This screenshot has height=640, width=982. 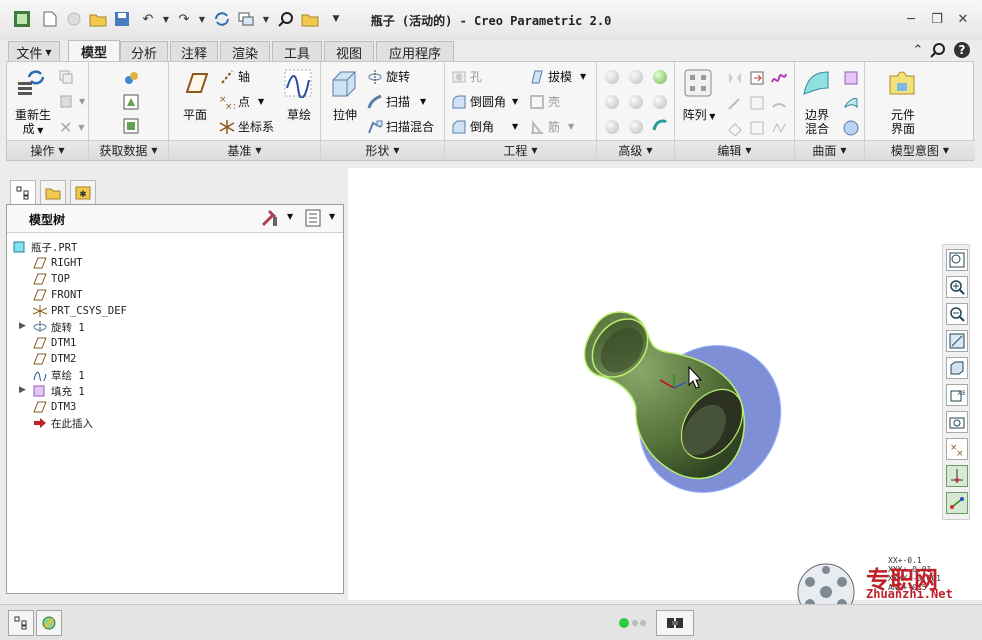 What do you see at coordinates (54, 359) in the screenshot?
I see `tree-item-dtm2: DTM2` at bounding box center [54, 359].